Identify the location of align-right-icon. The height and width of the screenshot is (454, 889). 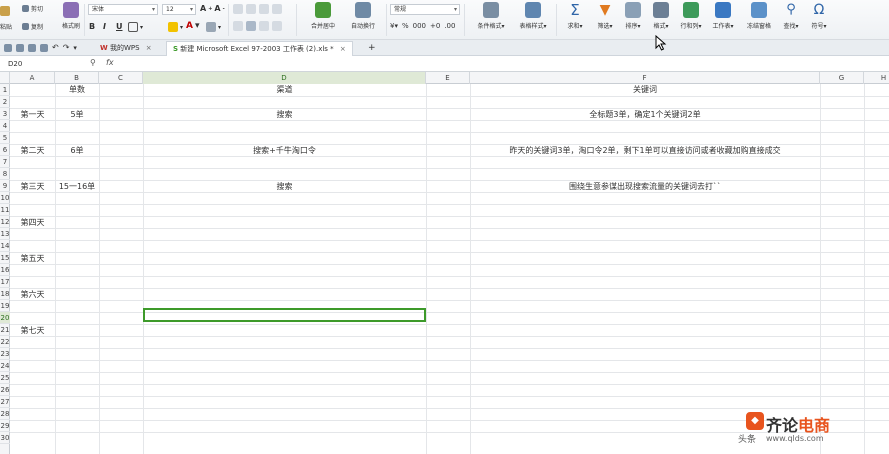
(264, 26).